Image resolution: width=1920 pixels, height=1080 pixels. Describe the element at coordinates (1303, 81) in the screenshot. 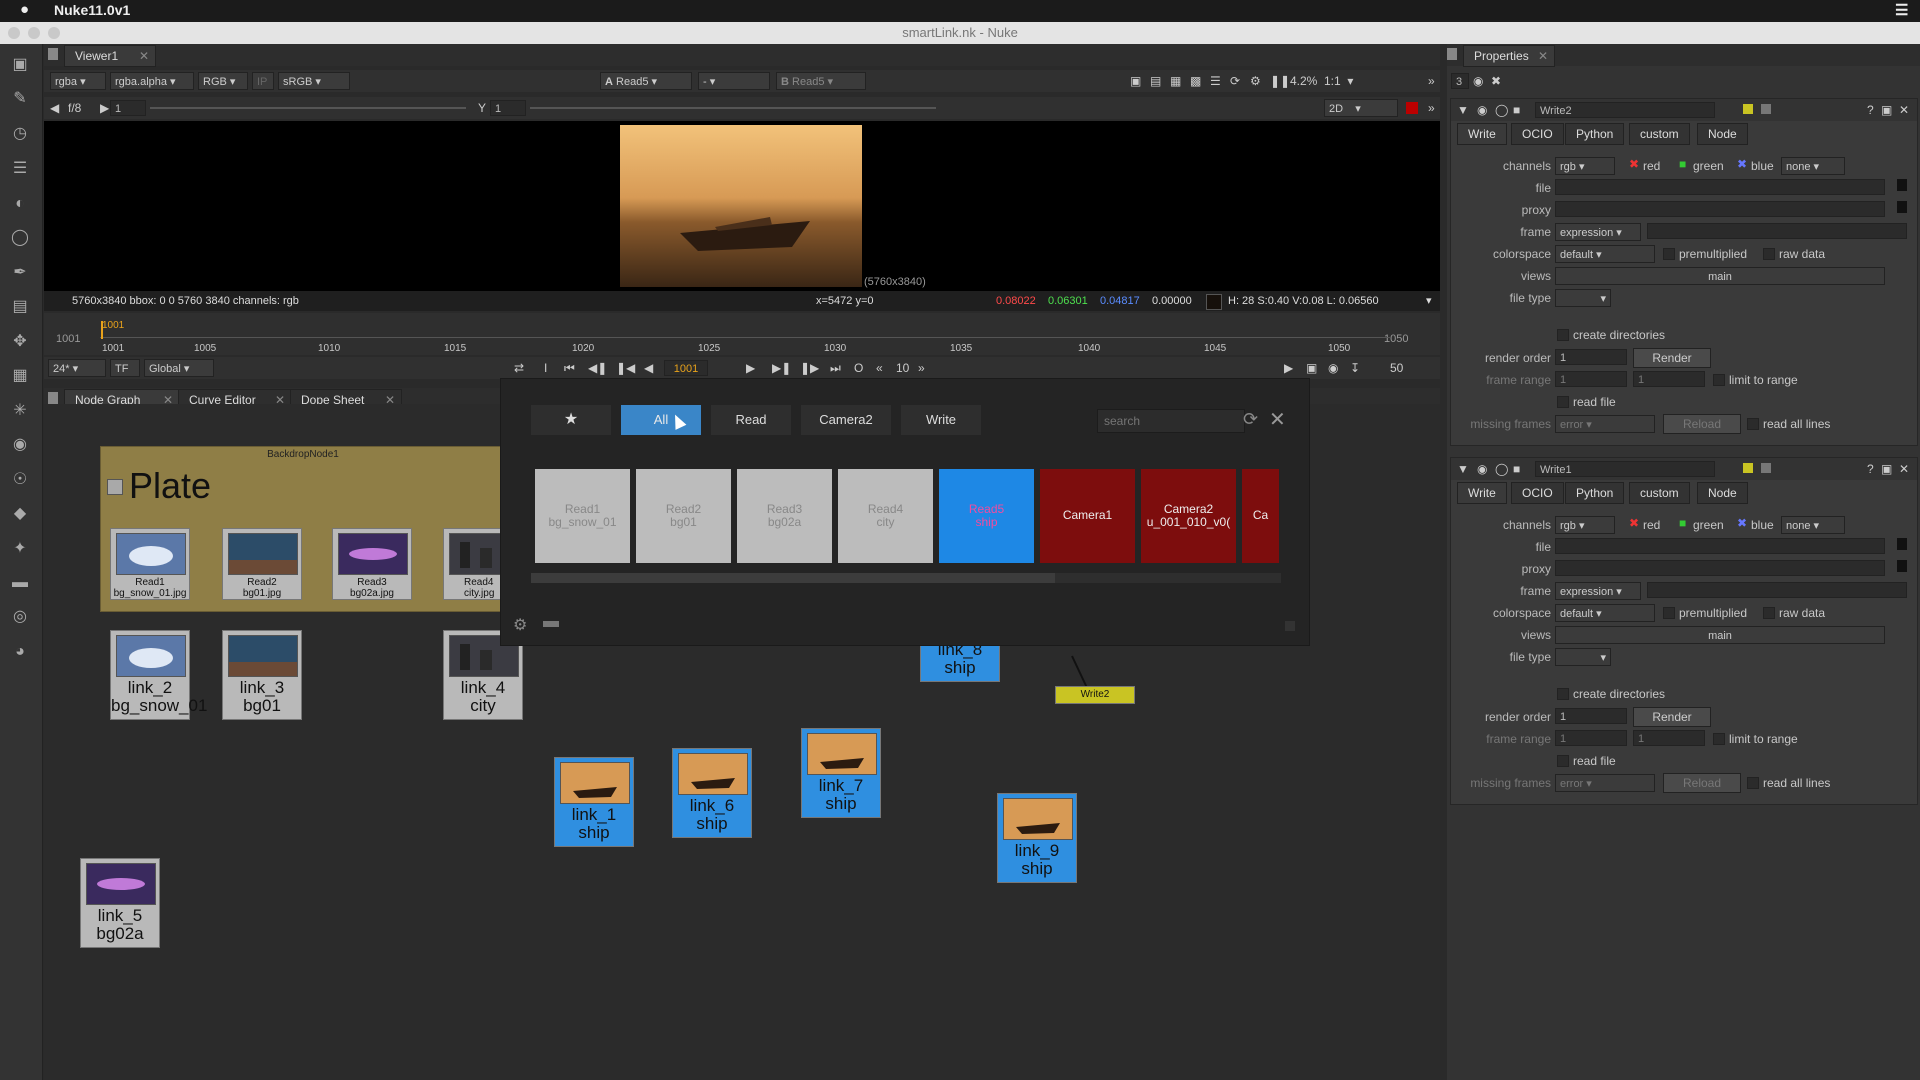

I see `zoom-value: 4.2%` at that location.